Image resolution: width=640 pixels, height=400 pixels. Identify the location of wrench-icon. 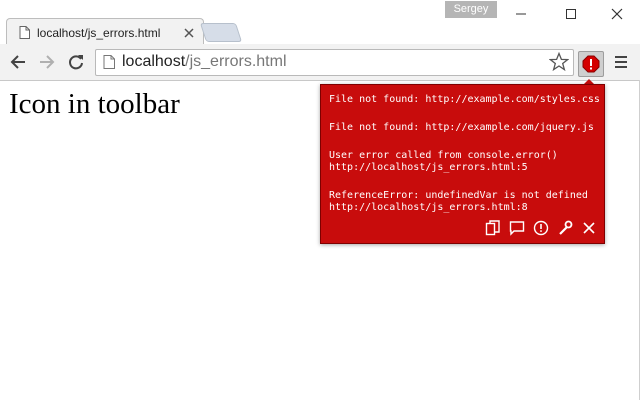
(566, 227).